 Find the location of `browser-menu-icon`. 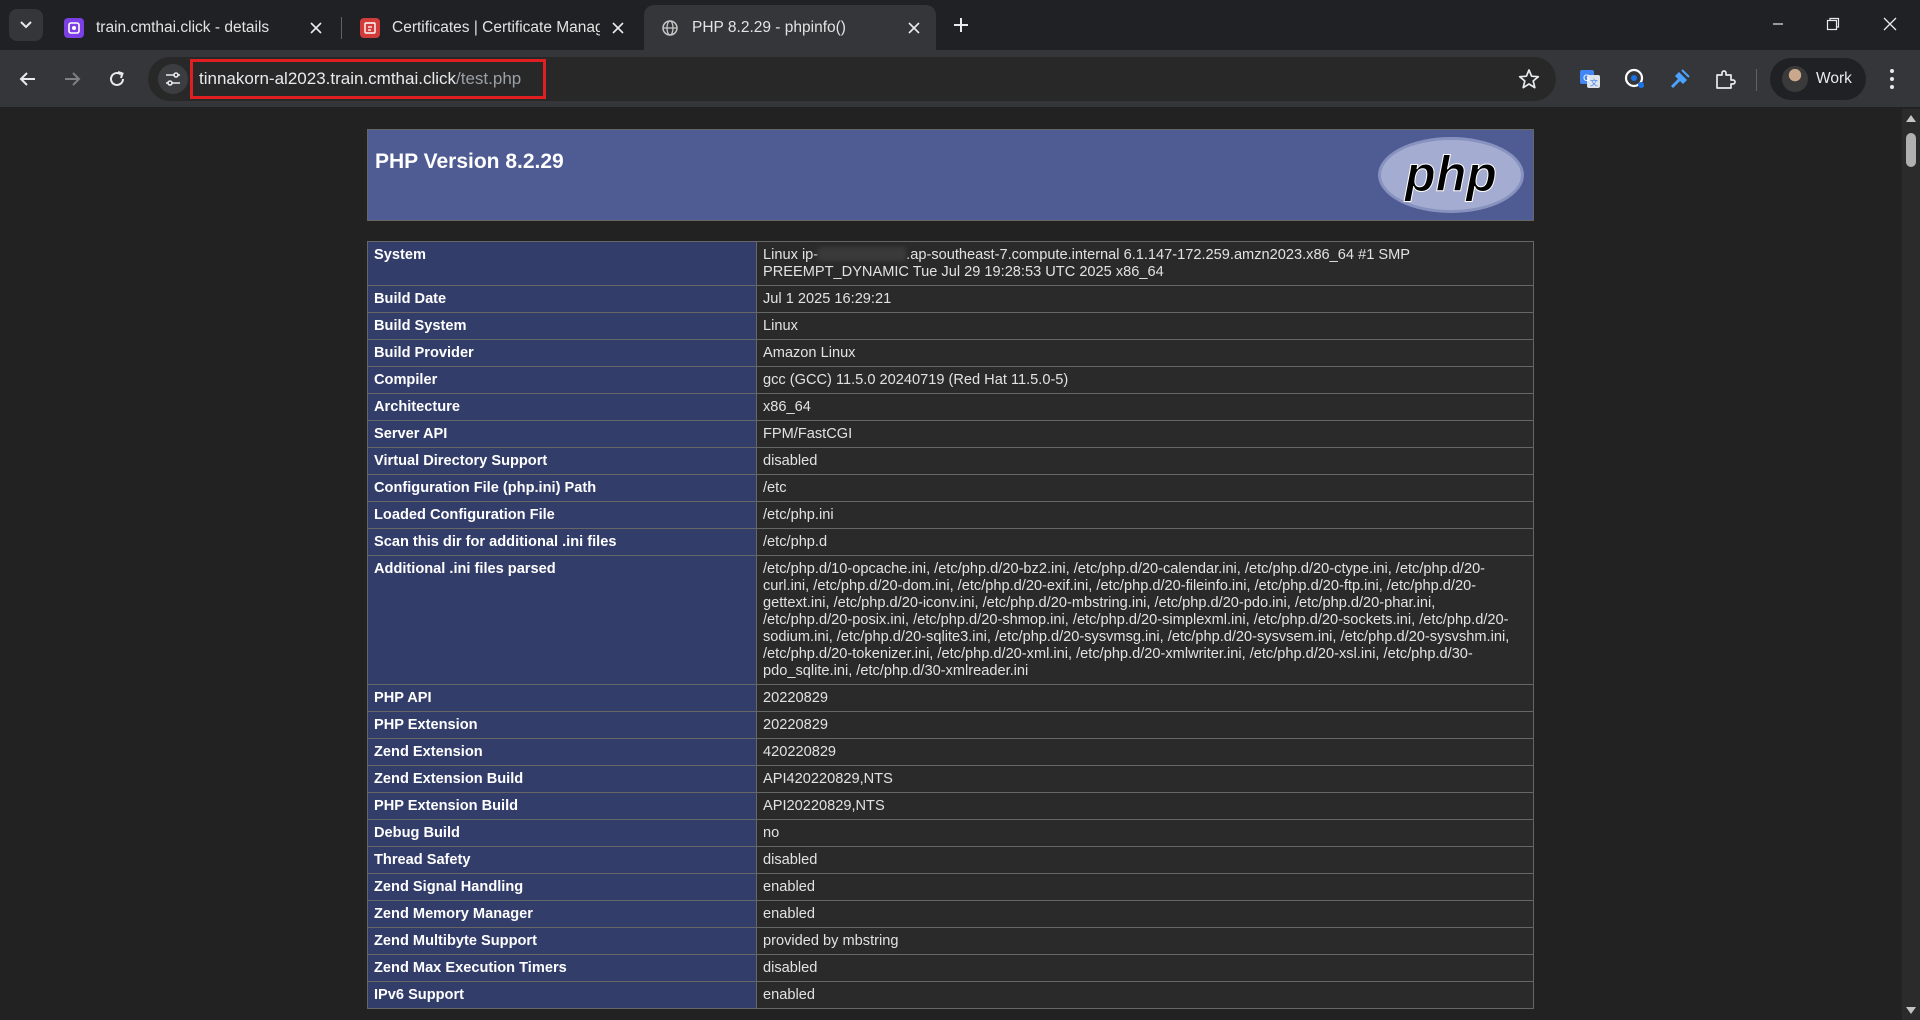

browser-menu-icon is located at coordinates (1892, 79).